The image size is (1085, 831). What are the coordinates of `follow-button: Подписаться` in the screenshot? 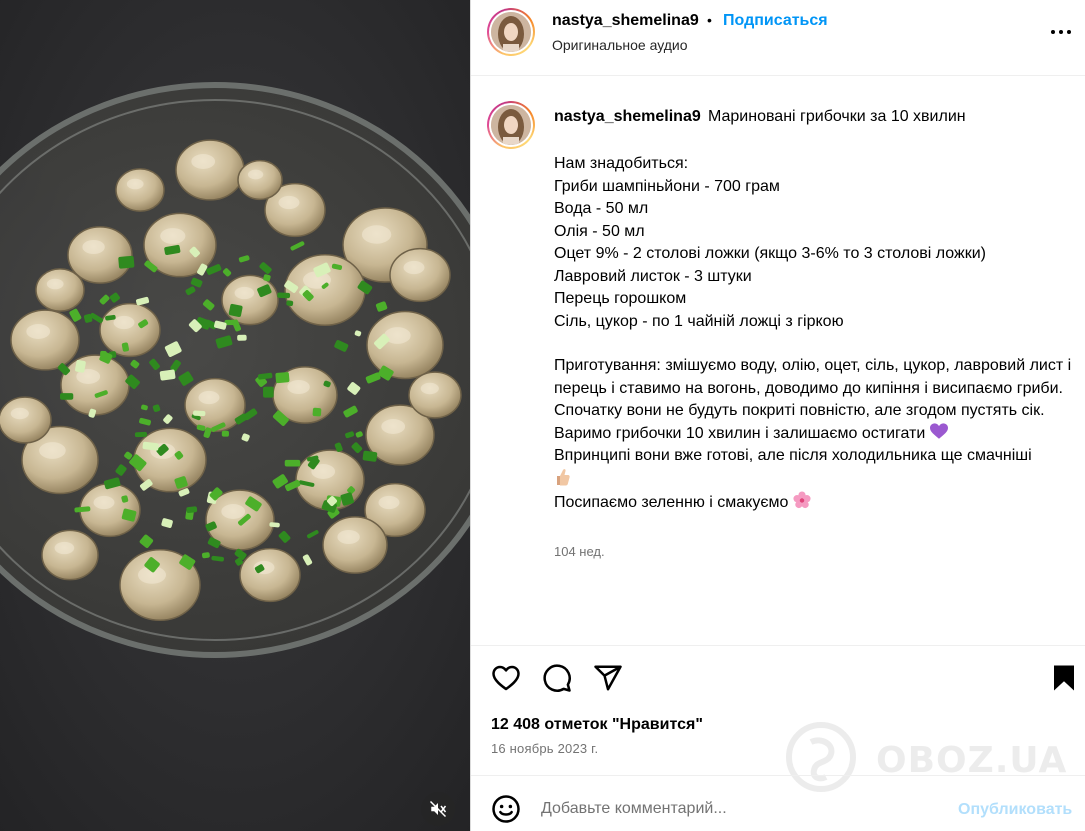 It's located at (775, 21).